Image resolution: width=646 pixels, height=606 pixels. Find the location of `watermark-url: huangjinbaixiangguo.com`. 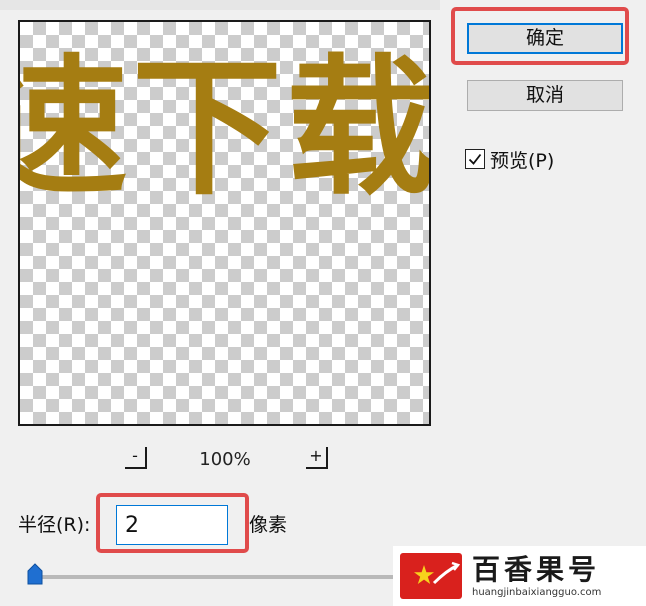

watermark-url: huangjinbaixiangguo.com is located at coordinates (537, 592).